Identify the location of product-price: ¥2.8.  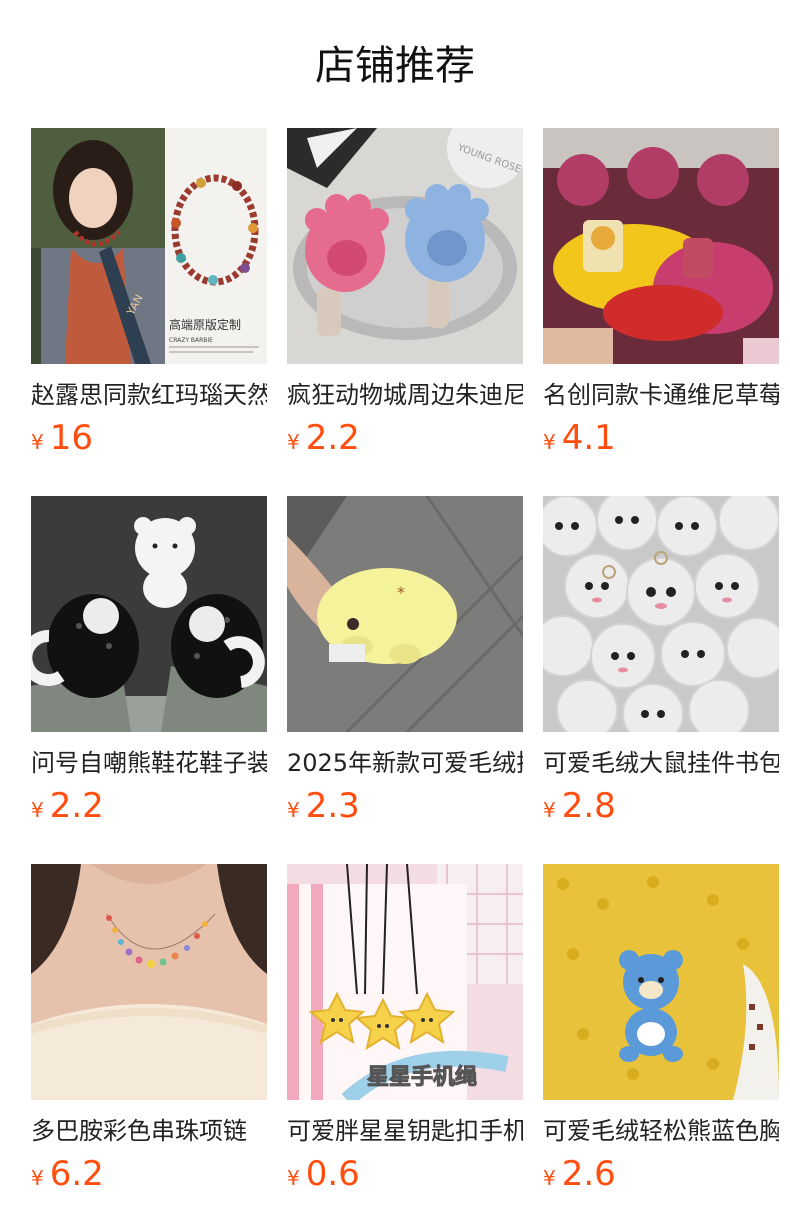
(579, 806).